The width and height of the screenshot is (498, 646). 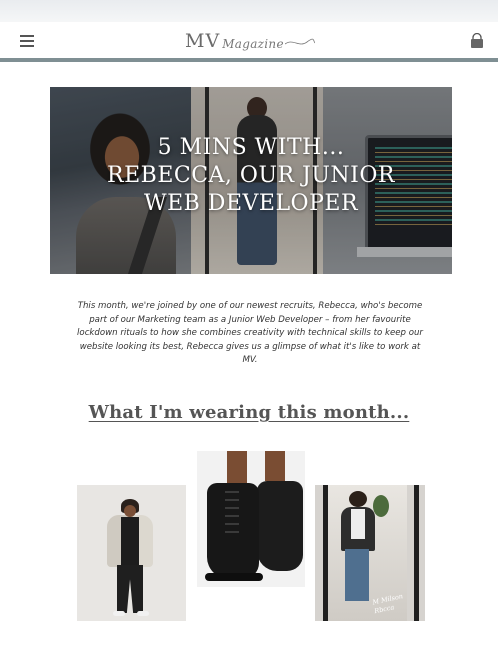 I want to click on outfit-plant, so click(x=381, y=506).